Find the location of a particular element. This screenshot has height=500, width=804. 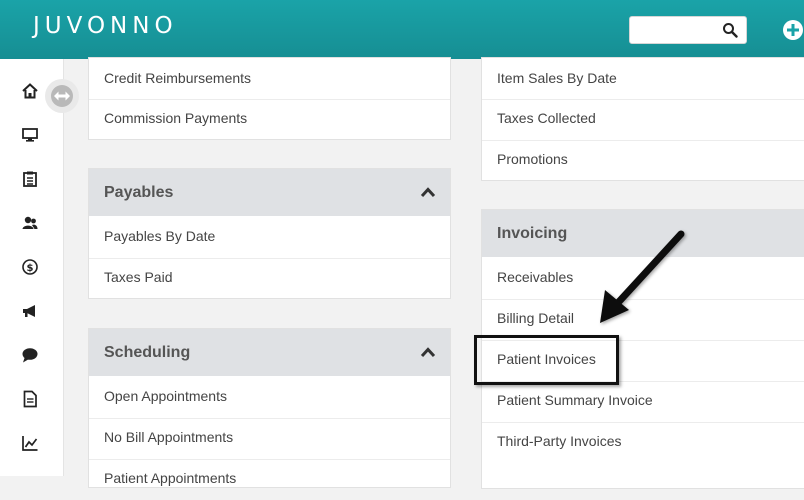

add-icon is located at coordinates (793, 30).